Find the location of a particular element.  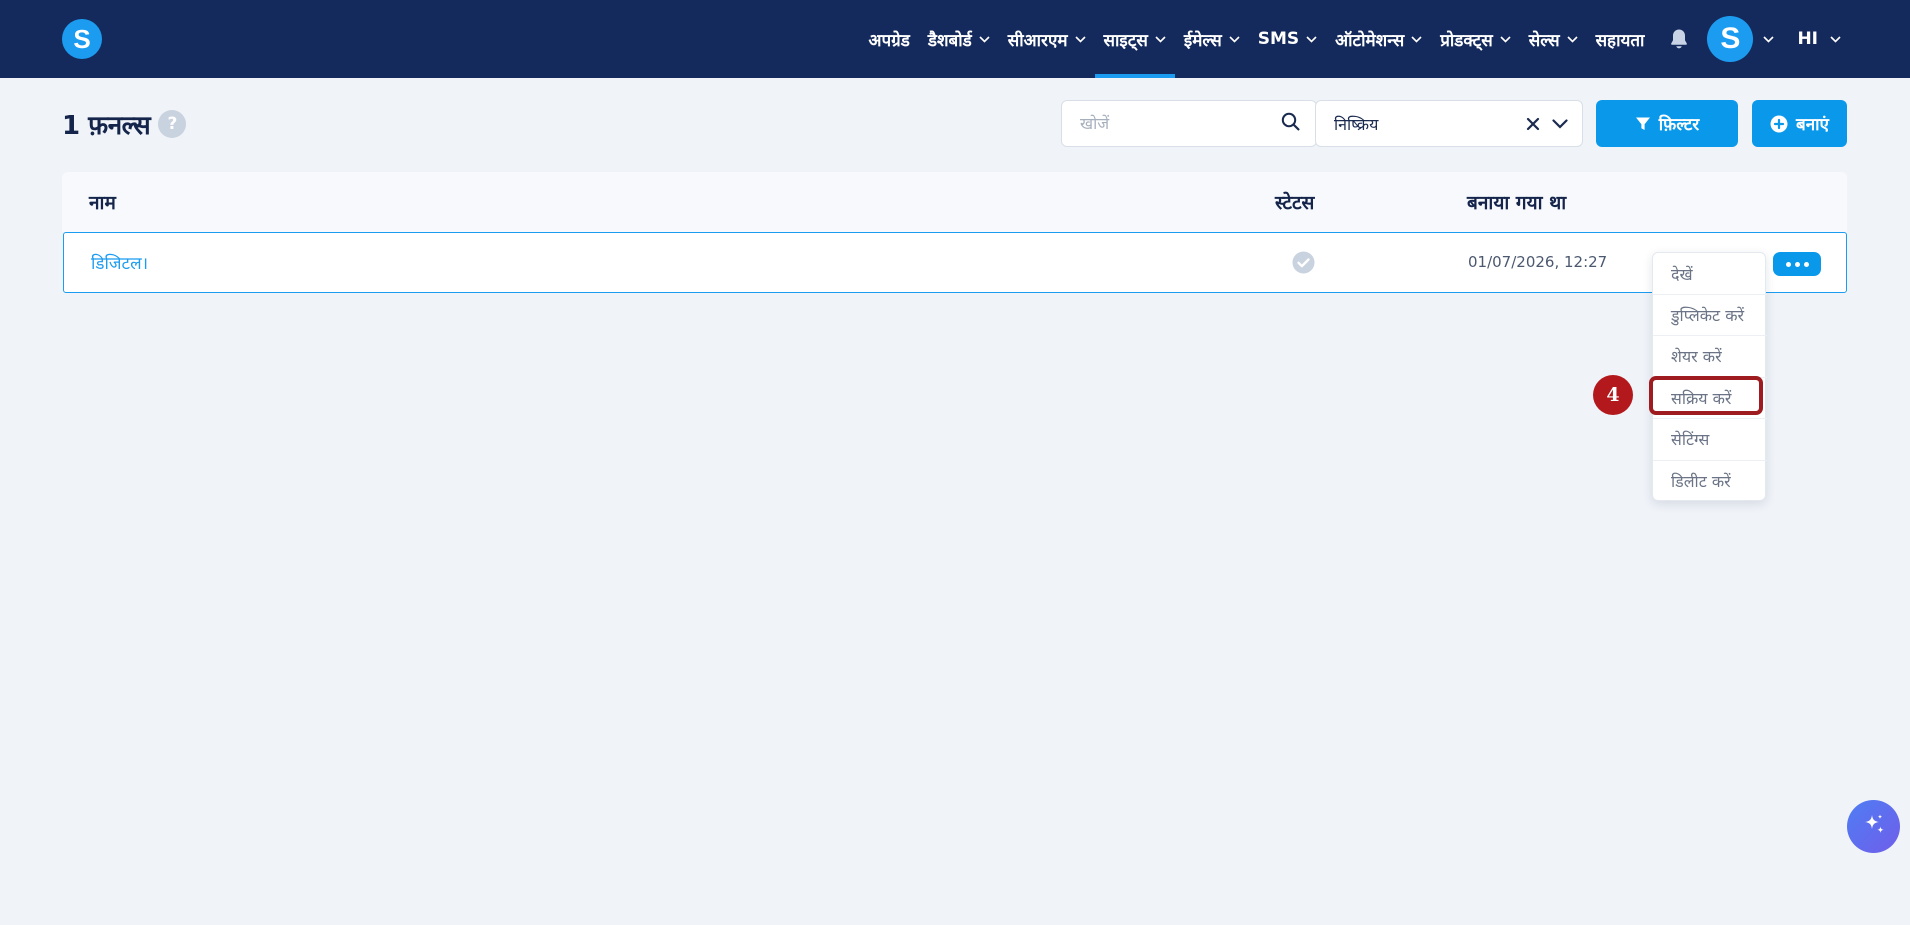

user-menu: S is located at coordinates (1744, 39).